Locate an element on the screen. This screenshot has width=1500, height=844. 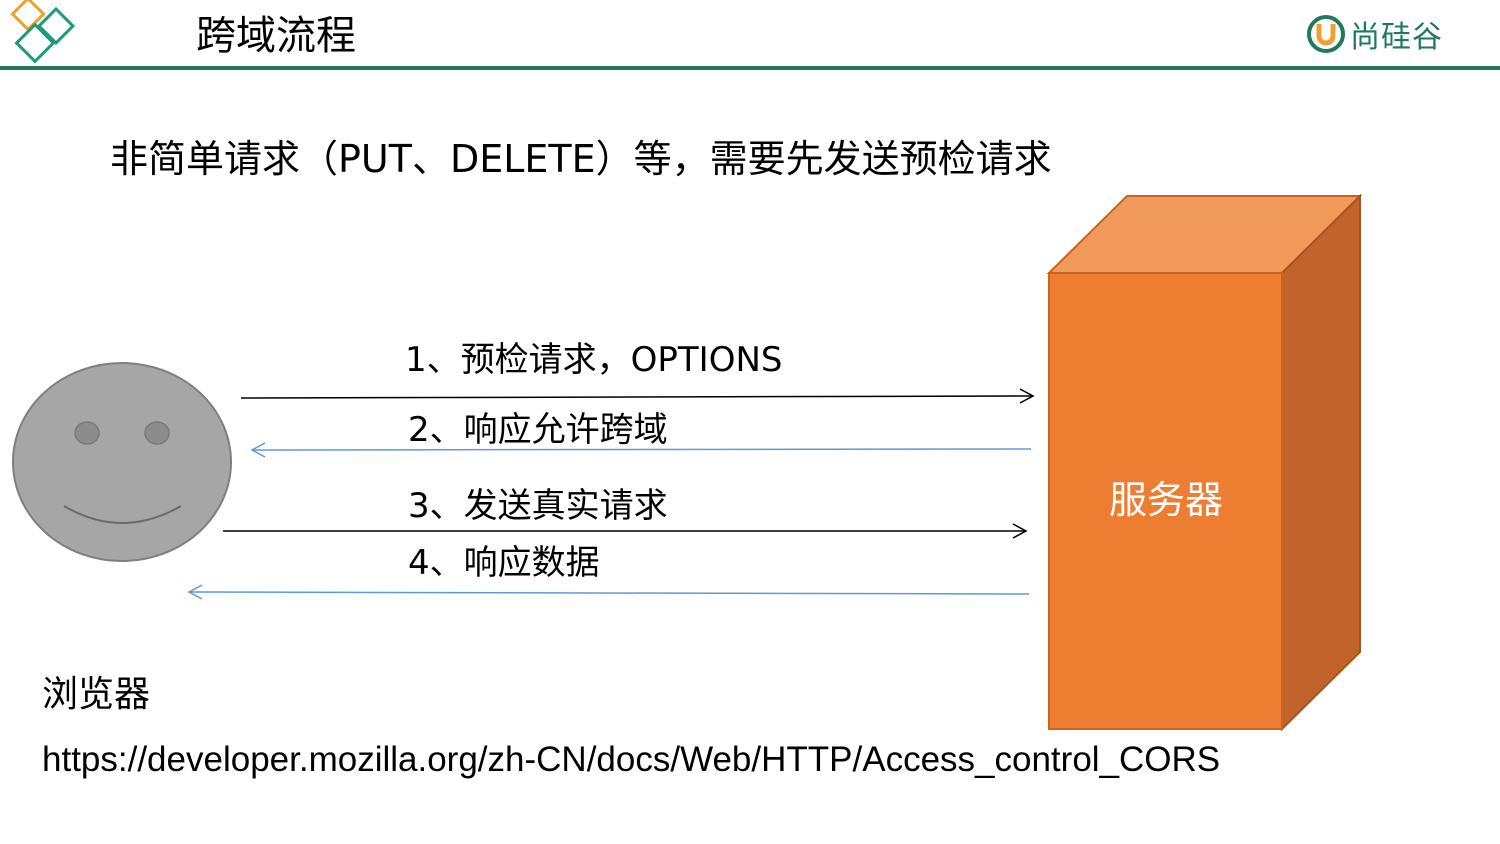
browser-label: 浏览器 is located at coordinates (96, 694).